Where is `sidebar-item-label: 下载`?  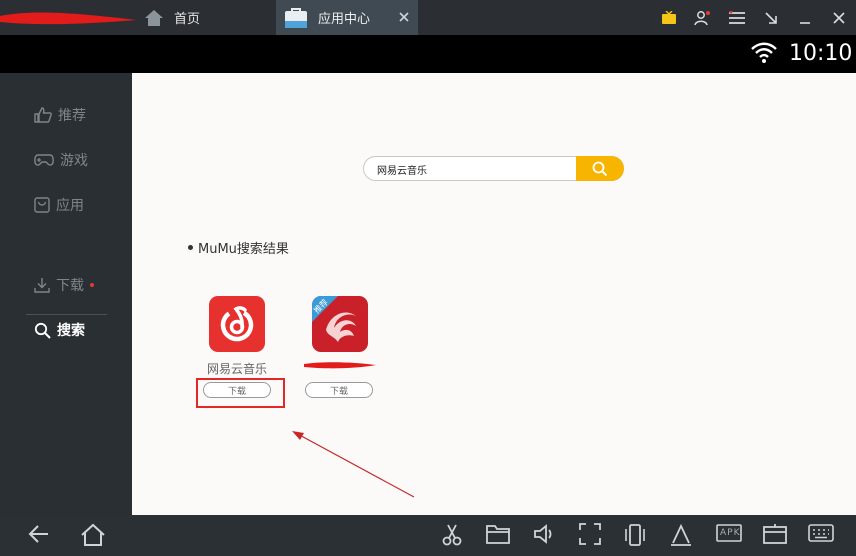 sidebar-item-label: 下载 is located at coordinates (70, 286).